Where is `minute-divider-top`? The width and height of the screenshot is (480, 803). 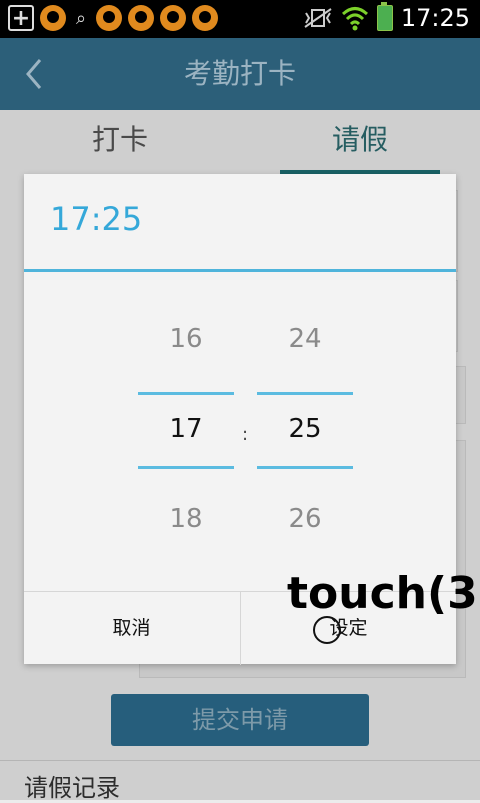 minute-divider-top is located at coordinates (305, 393).